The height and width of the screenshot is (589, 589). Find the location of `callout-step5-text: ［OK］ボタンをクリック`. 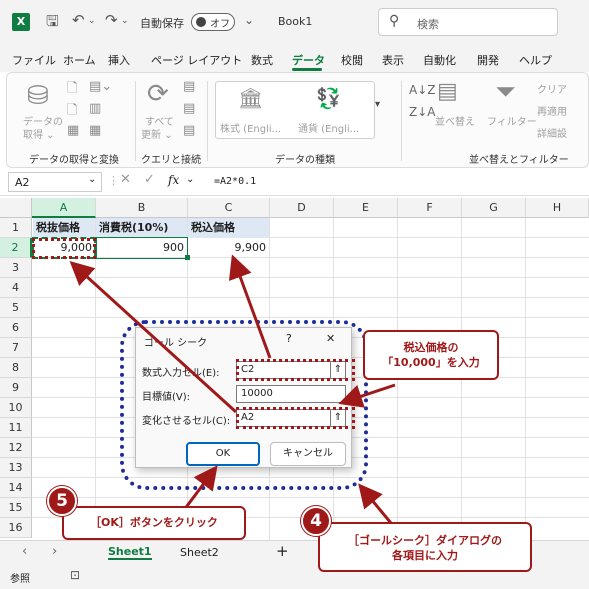

callout-step5-text: ［OK］ボタンをクリック is located at coordinates (154, 522).